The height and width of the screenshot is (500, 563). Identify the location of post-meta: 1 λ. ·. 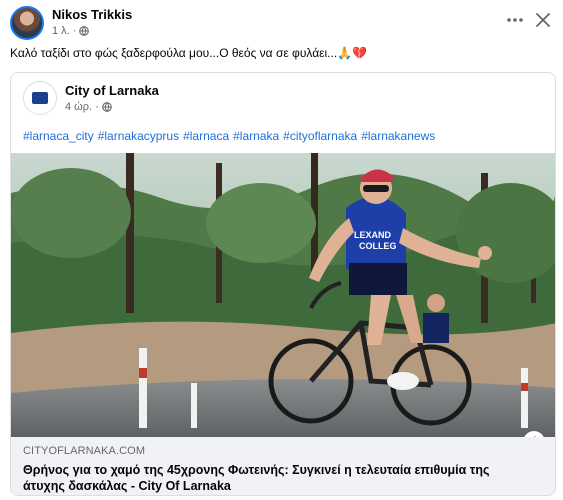
(71, 31).